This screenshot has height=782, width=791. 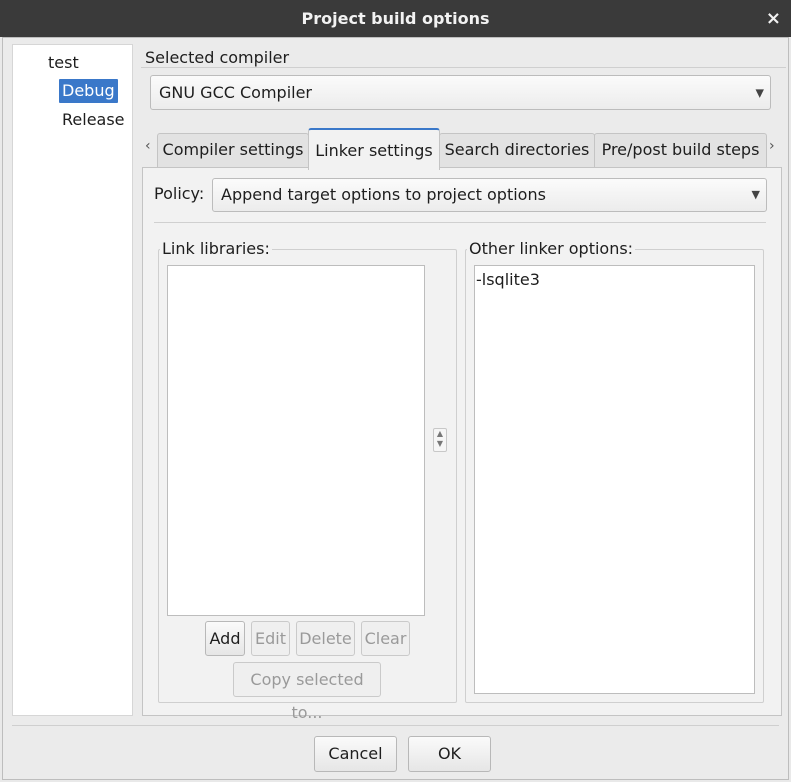 I want to click on edit-library-button: Edit, so click(x=270, y=638).